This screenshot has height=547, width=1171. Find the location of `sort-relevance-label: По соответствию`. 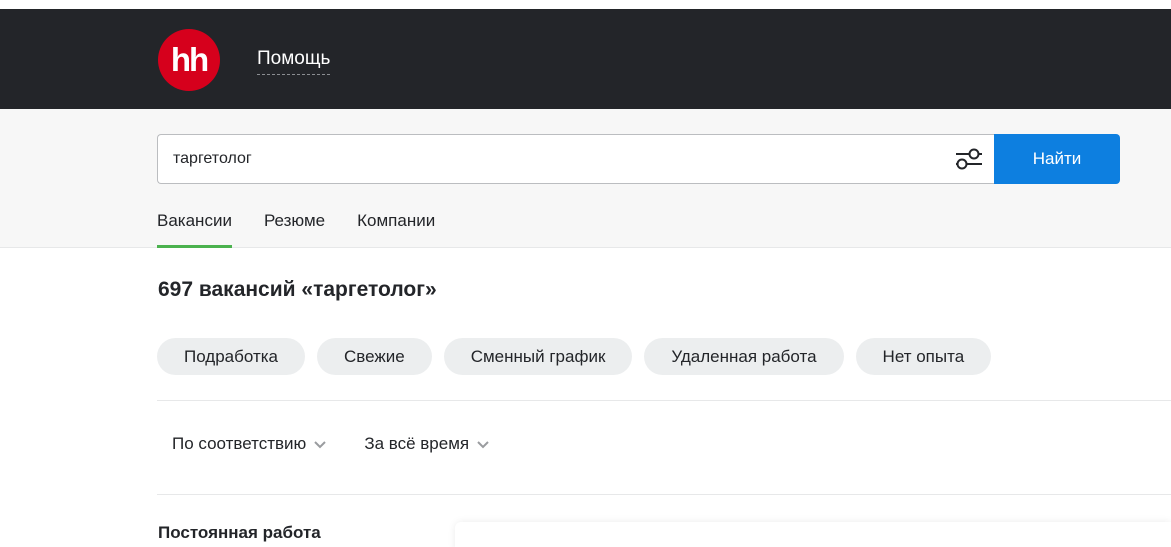

sort-relevance-label: По соответствию is located at coordinates (239, 443).